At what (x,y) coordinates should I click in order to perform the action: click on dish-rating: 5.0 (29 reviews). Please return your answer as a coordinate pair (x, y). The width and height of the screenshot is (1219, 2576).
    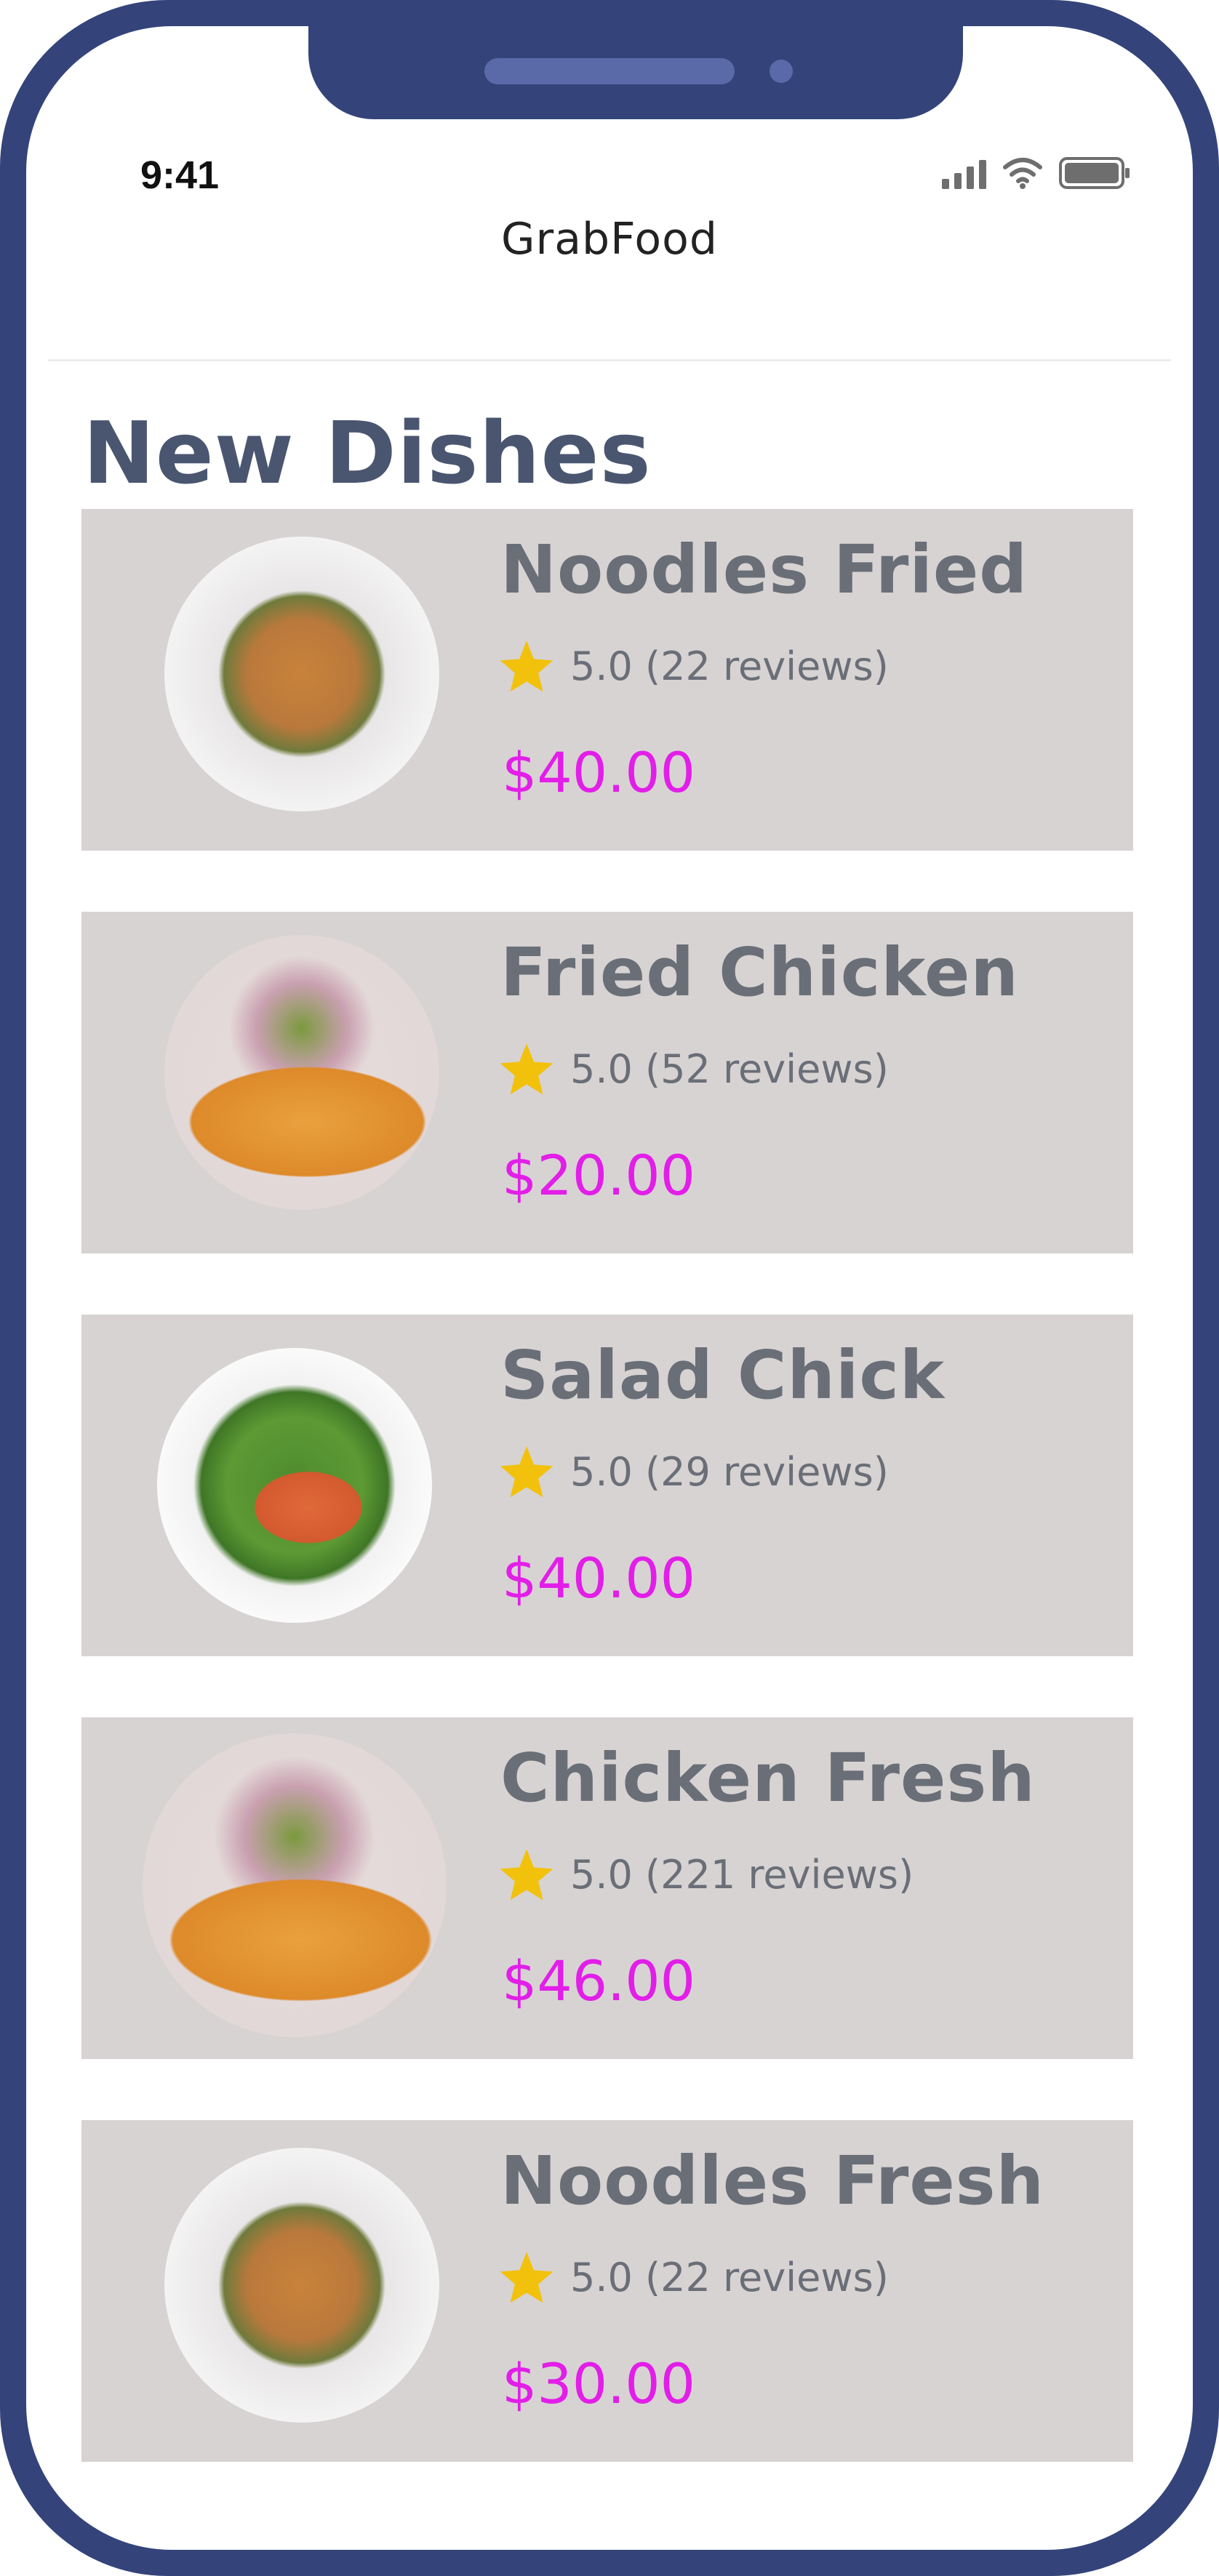
    Looking at the image, I should click on (693, 1471).